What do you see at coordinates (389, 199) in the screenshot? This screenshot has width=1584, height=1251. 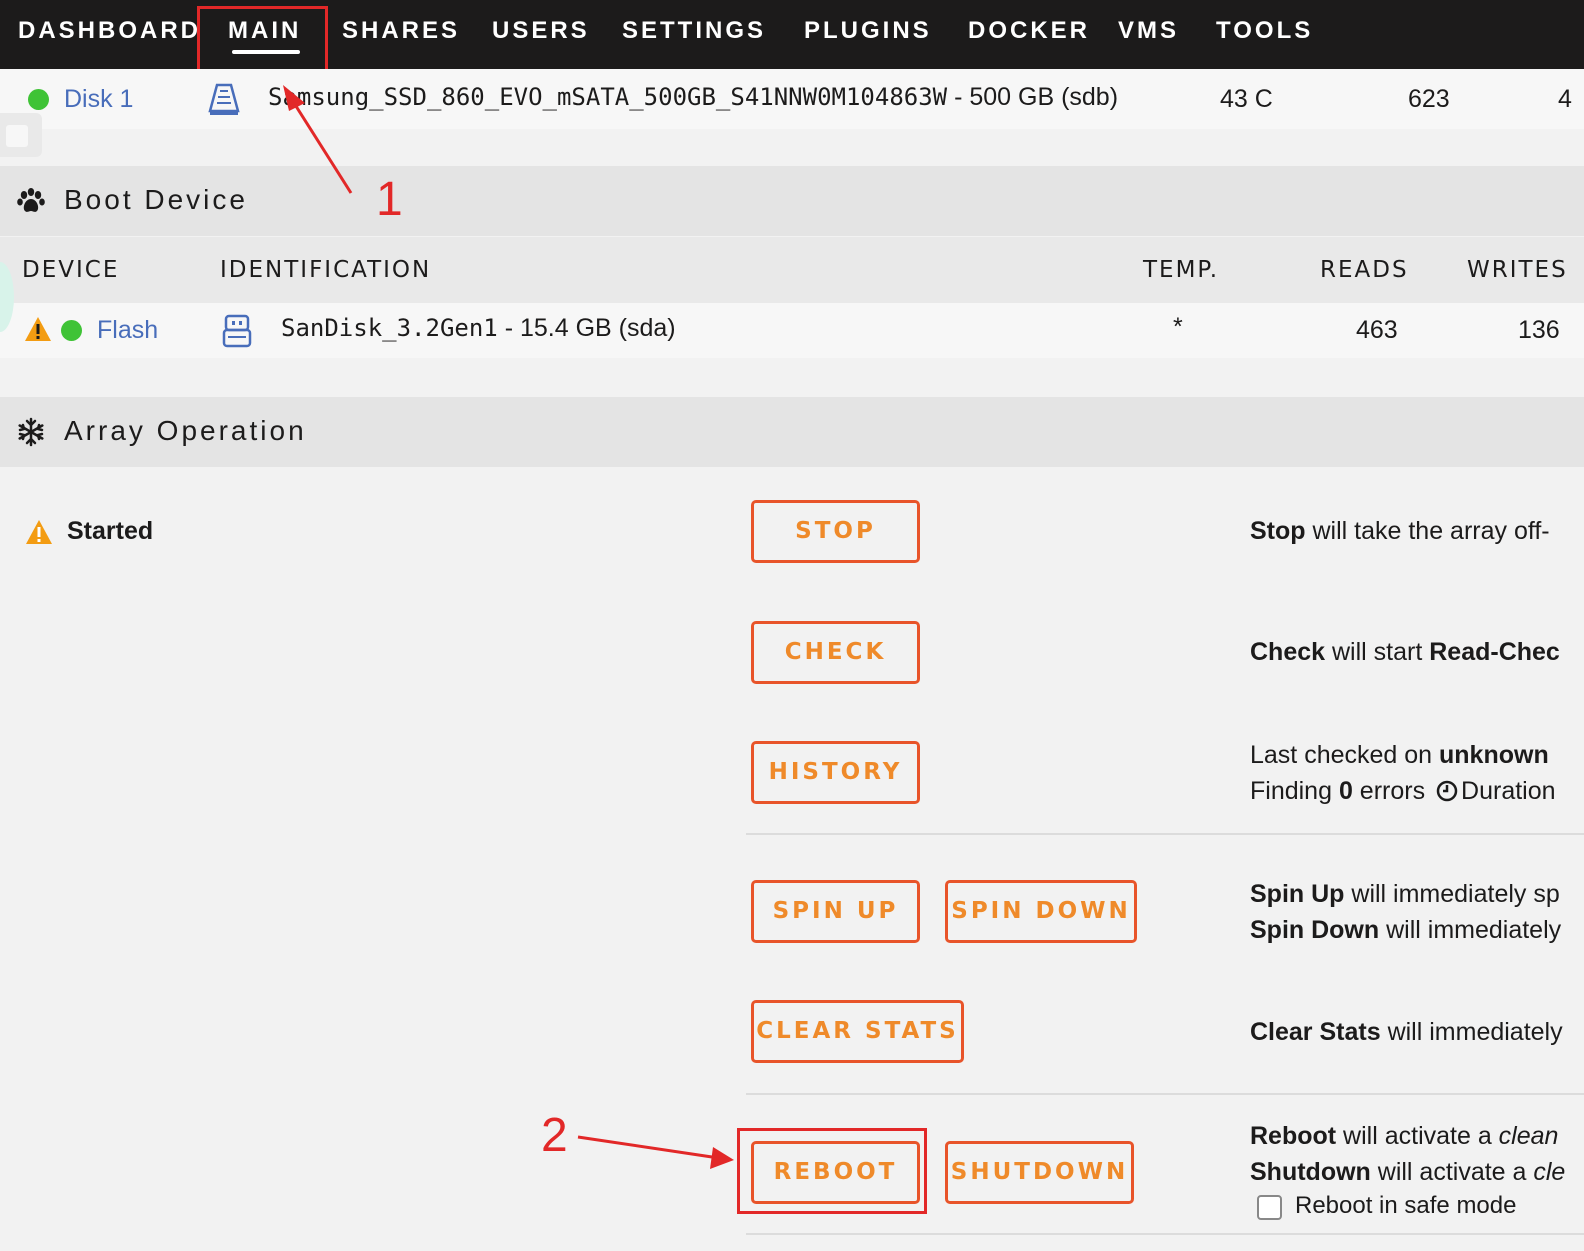 I see `annotation-number-1: 1` at bounding box center [389, 199].